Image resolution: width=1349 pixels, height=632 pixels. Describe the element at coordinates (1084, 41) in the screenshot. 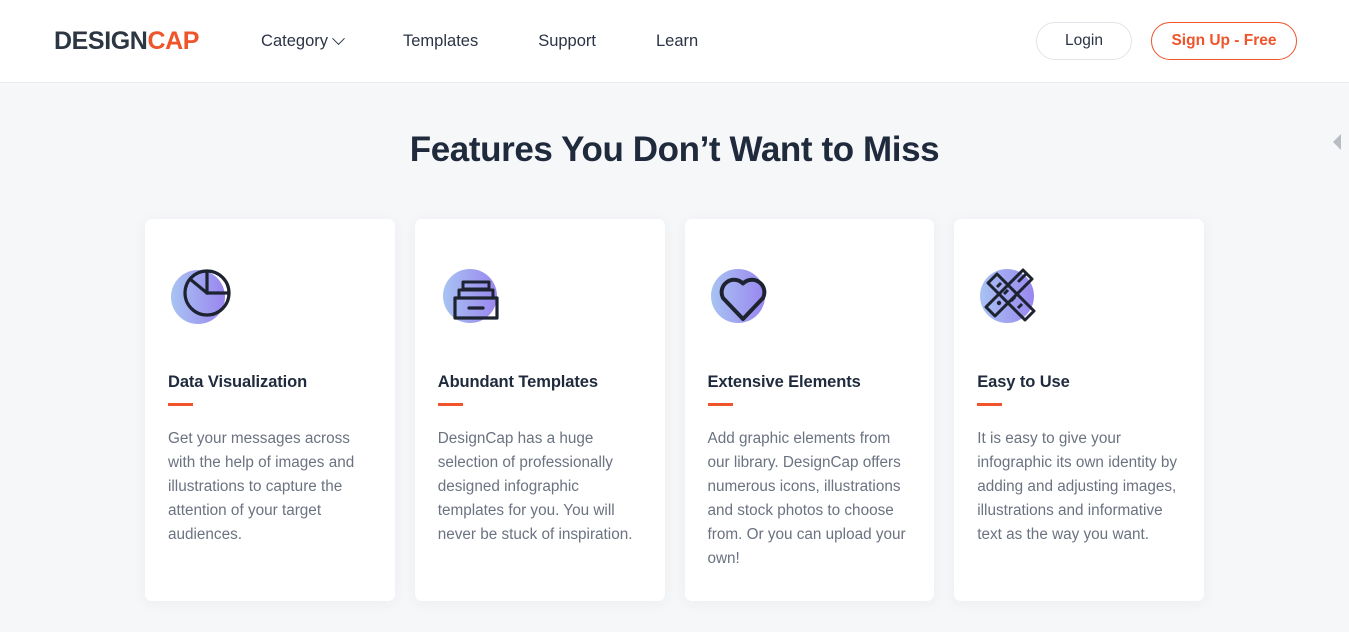

I see `login-button: Login` at that location.